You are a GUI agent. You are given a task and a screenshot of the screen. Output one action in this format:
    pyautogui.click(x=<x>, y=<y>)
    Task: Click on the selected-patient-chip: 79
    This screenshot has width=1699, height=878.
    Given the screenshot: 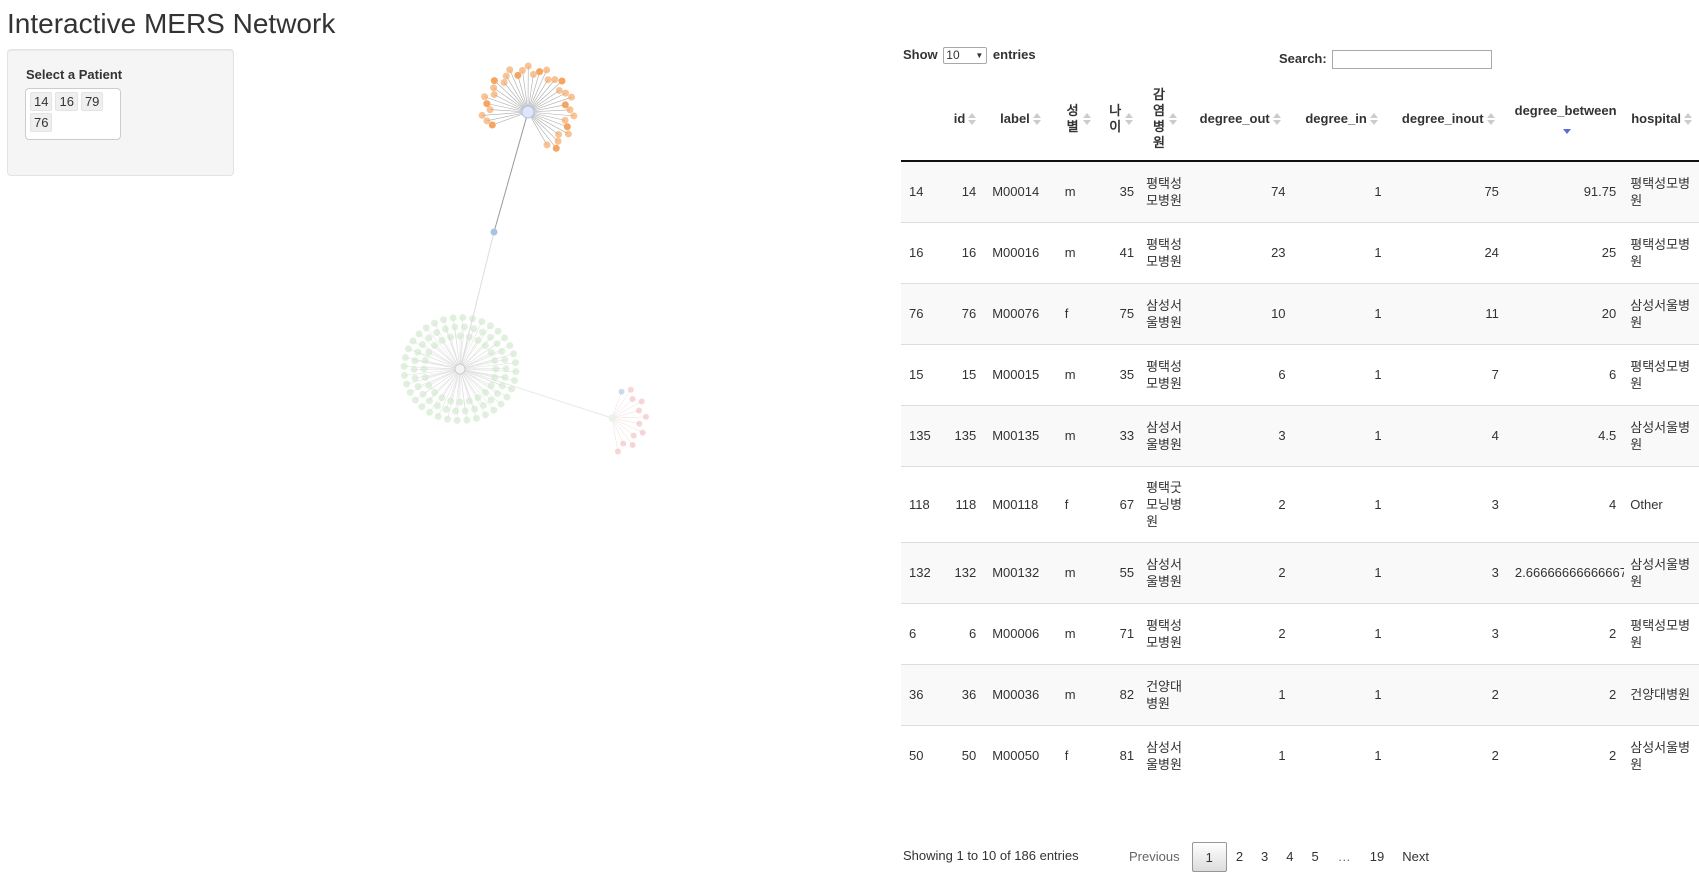 What is the action you would take?
    pyautogui.click(x=92, y=101)
    